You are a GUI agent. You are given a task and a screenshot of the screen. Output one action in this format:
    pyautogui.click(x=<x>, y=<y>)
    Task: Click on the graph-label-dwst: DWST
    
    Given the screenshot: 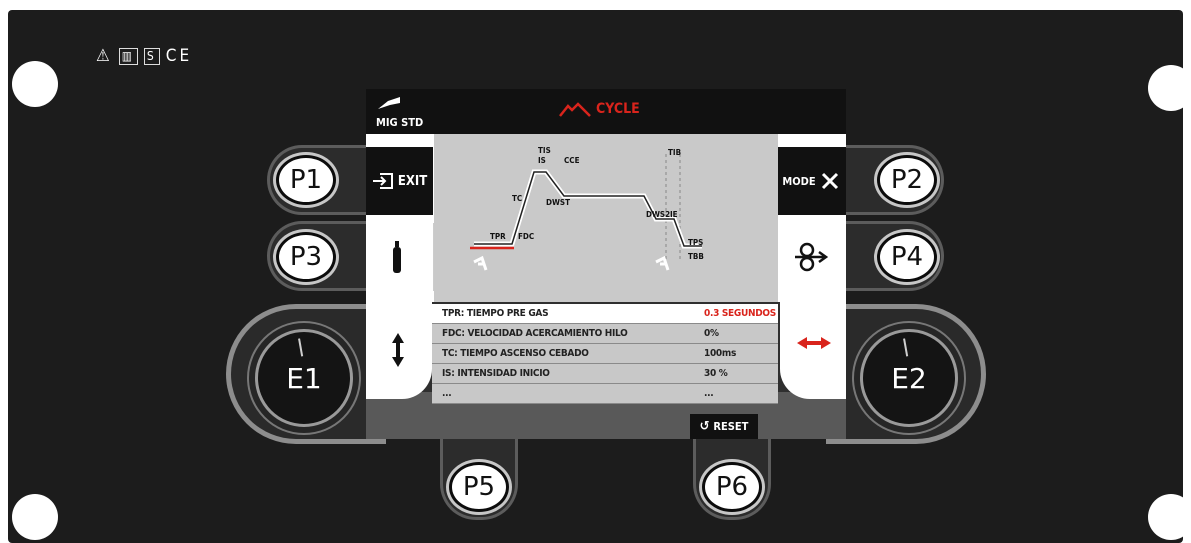 What is the action you would take?
    pyautogui.click(x=558, y=202)
    